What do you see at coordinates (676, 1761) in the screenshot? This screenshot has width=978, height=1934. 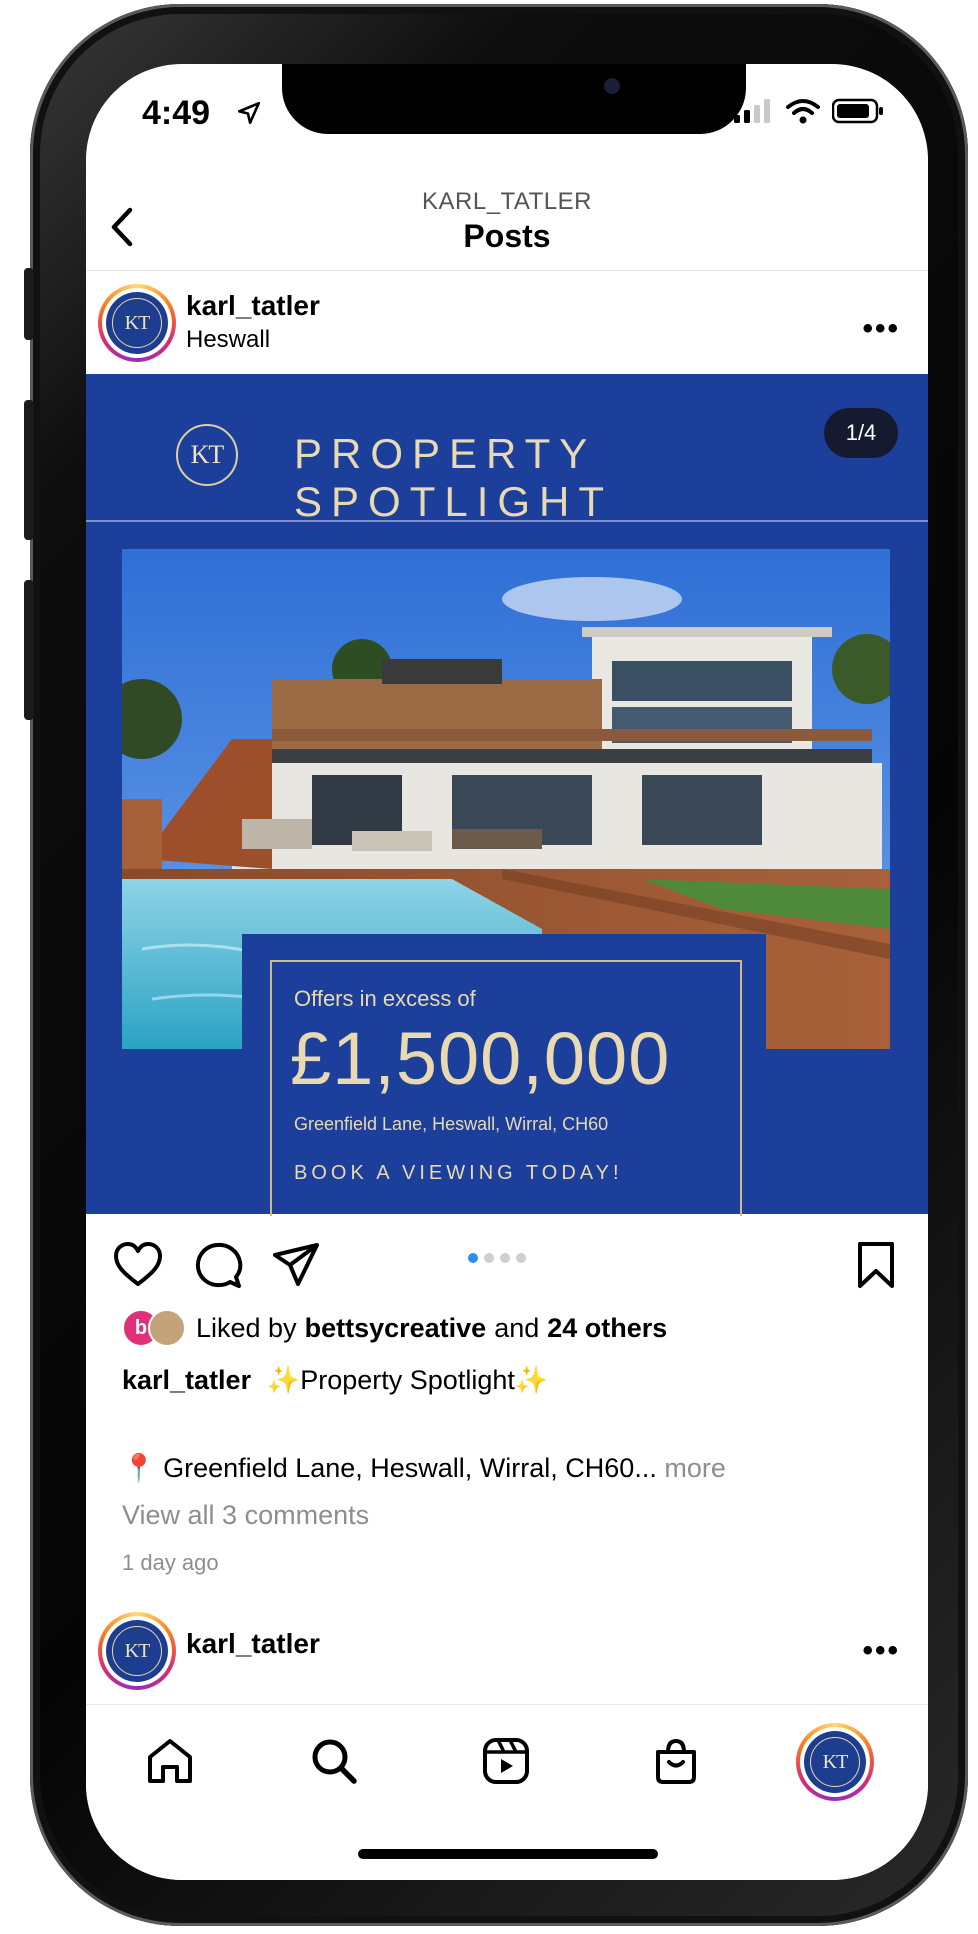 I see `shop-icon` at bounding box center [676, 1761].